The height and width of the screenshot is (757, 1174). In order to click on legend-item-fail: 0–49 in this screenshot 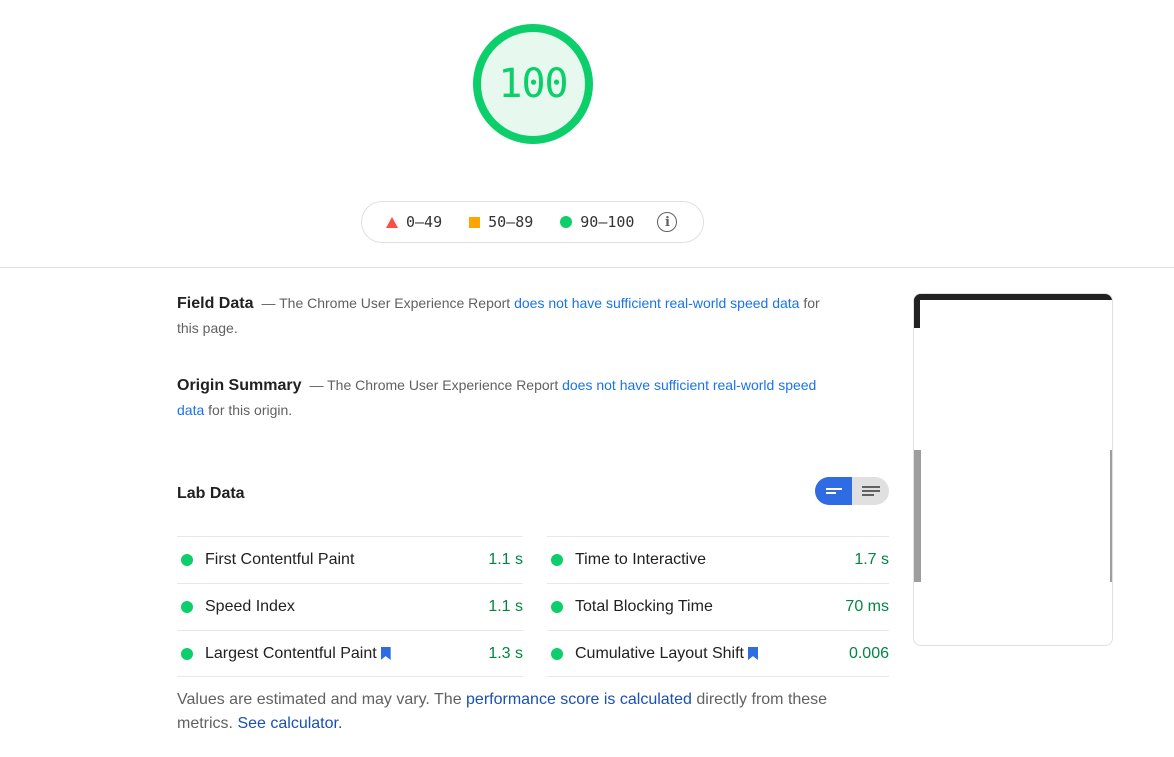, I will do `click(414, 222)`.